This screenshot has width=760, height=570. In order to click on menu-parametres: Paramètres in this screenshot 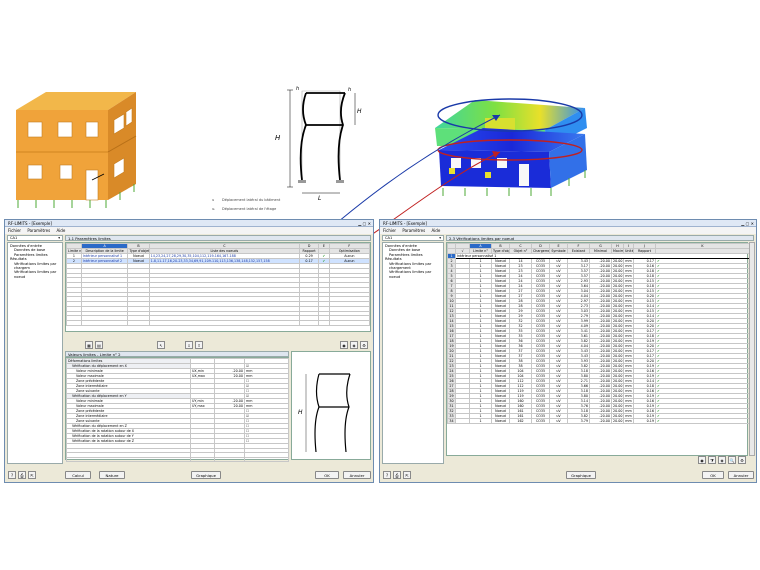, I will do `click(38, 230)`.